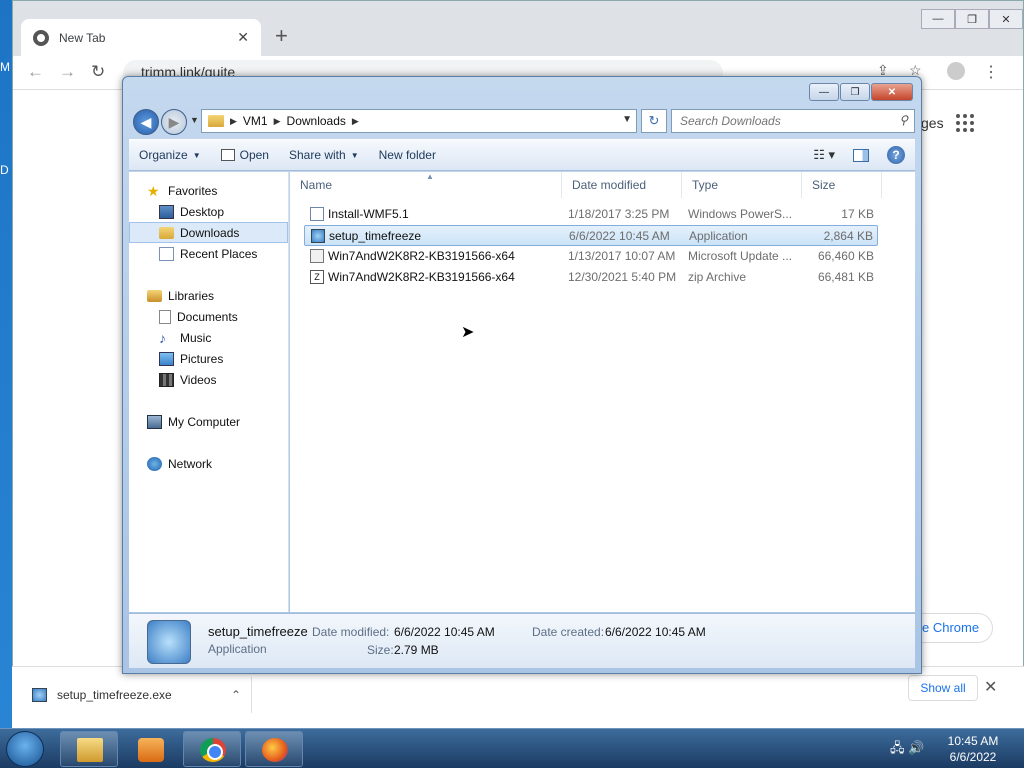 The image size is (1024, 768). I want to click on file-type: zip Archive, so click(717, 277).